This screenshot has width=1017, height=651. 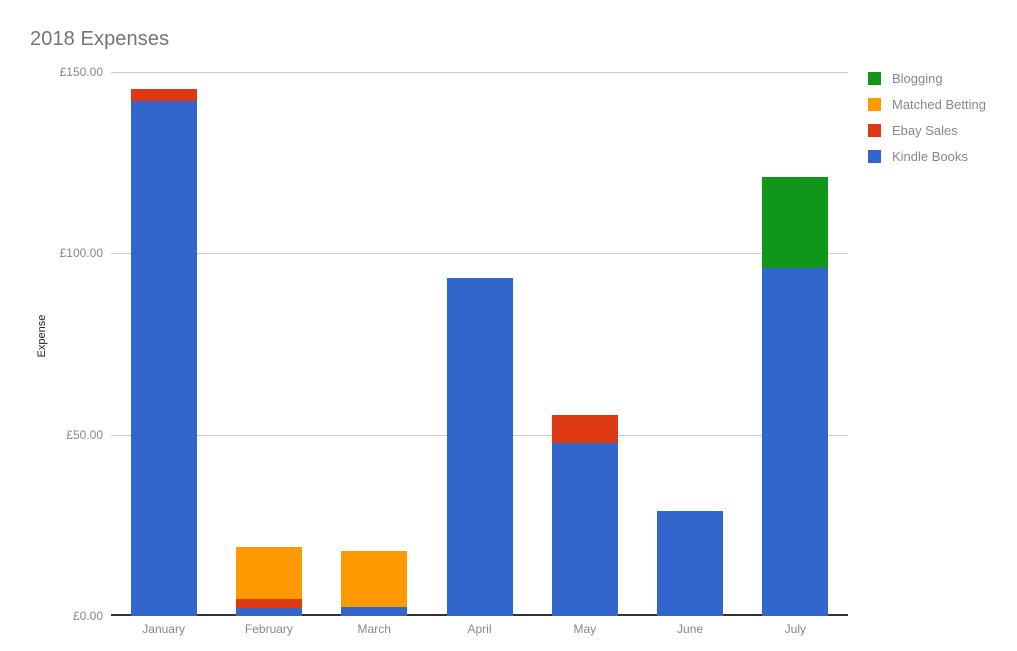 What do you see at coordinates (690, 629) in the screenshot?
I see `x-axis-tick-label: June` at bounding box center [690, 629].